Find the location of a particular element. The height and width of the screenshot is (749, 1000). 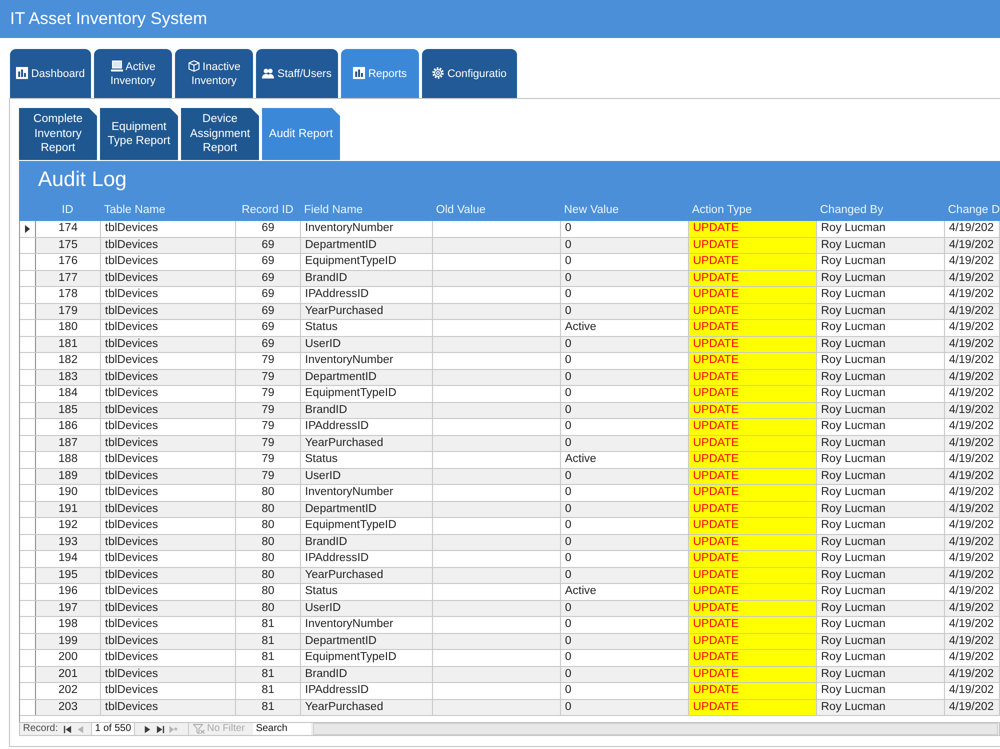

table-row: 176 tblDevices 69 EquipmentTypeID 0 UPDATE Roy Lucman 4/19/202 is located at coordinates (510, 262).